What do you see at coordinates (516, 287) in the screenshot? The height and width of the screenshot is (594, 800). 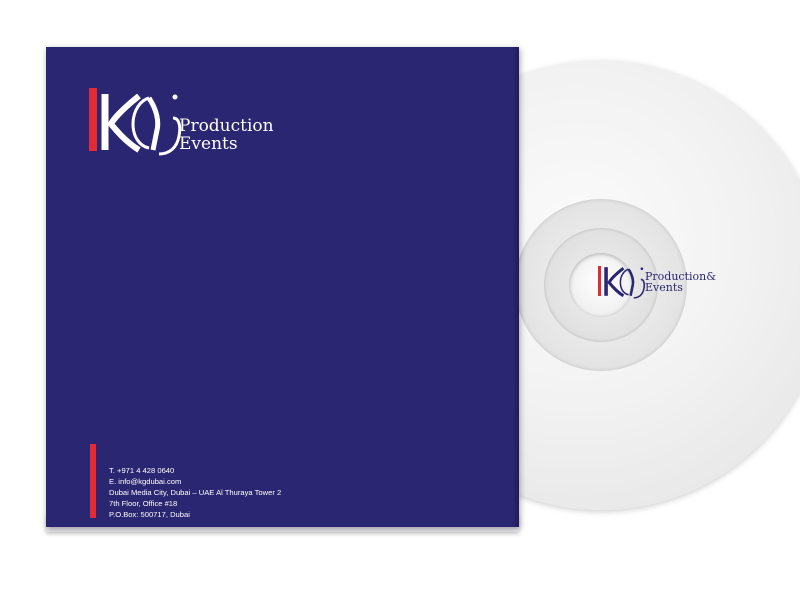 I see `sleeve-edge` at bounding box center [516, 287].